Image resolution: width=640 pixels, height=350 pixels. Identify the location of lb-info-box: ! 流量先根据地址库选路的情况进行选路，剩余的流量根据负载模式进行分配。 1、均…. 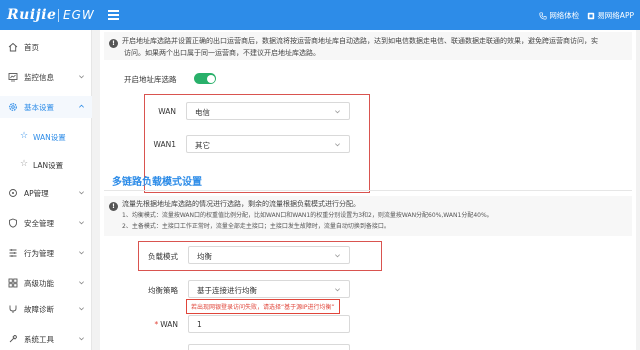
(368, 216).